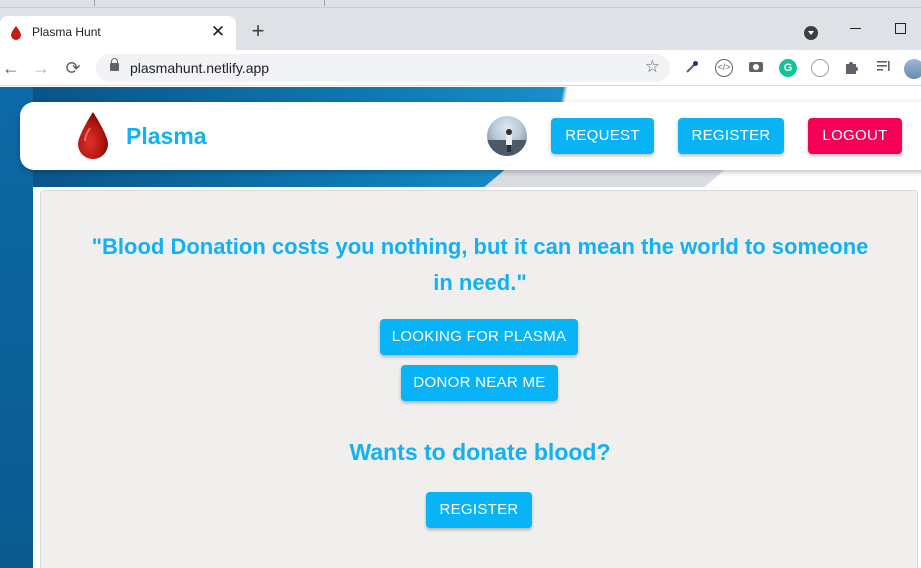 This screenshot has height=568, width=921. Describe the element at coordinates (788, 68) in the screenshot. I see `grammarly-extension-icon: G` at that location.